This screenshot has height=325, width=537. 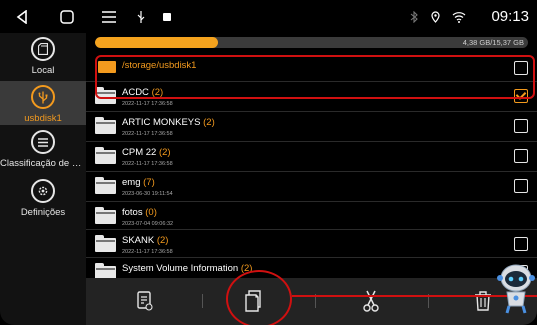 I want to click on wifi-icon, so click(x=459, y=16).